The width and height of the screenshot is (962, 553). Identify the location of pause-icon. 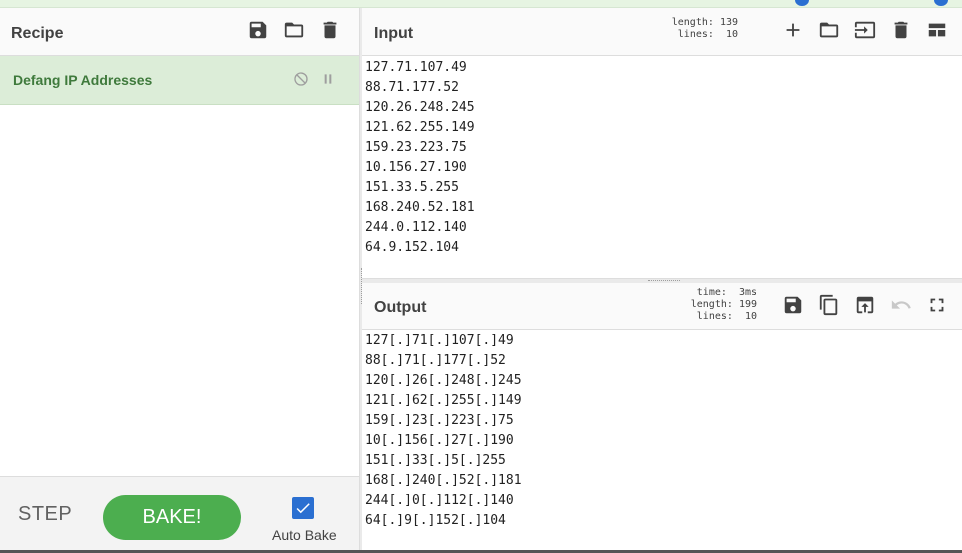
(328, 79).